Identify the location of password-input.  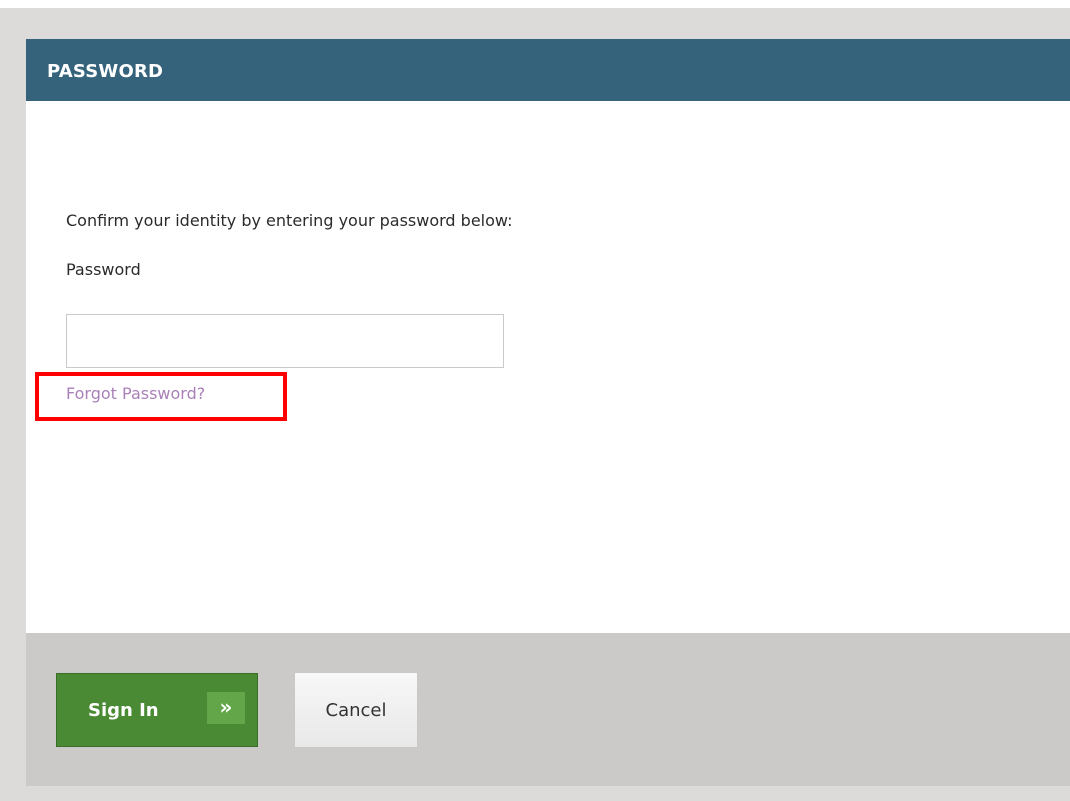
(285, 341).